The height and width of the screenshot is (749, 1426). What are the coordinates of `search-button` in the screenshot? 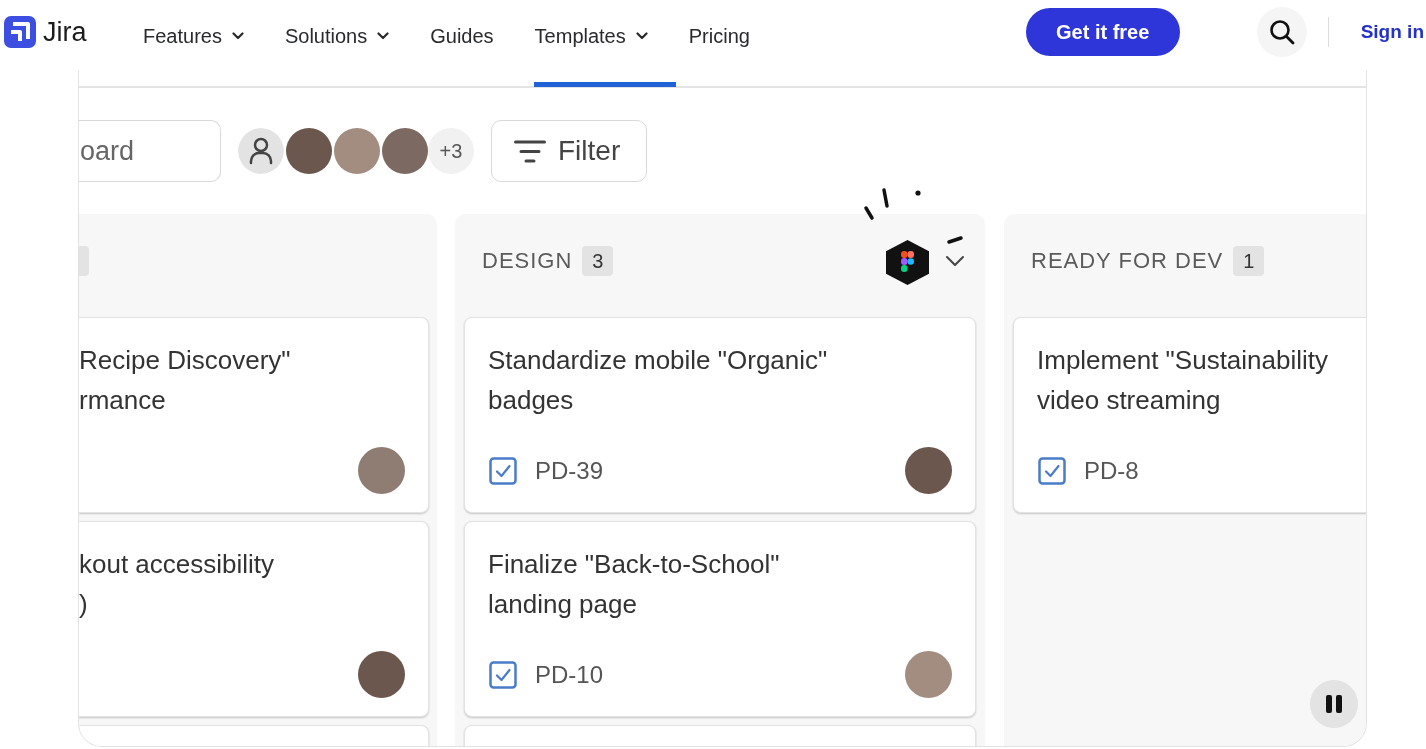 It's located at (1281, 32).